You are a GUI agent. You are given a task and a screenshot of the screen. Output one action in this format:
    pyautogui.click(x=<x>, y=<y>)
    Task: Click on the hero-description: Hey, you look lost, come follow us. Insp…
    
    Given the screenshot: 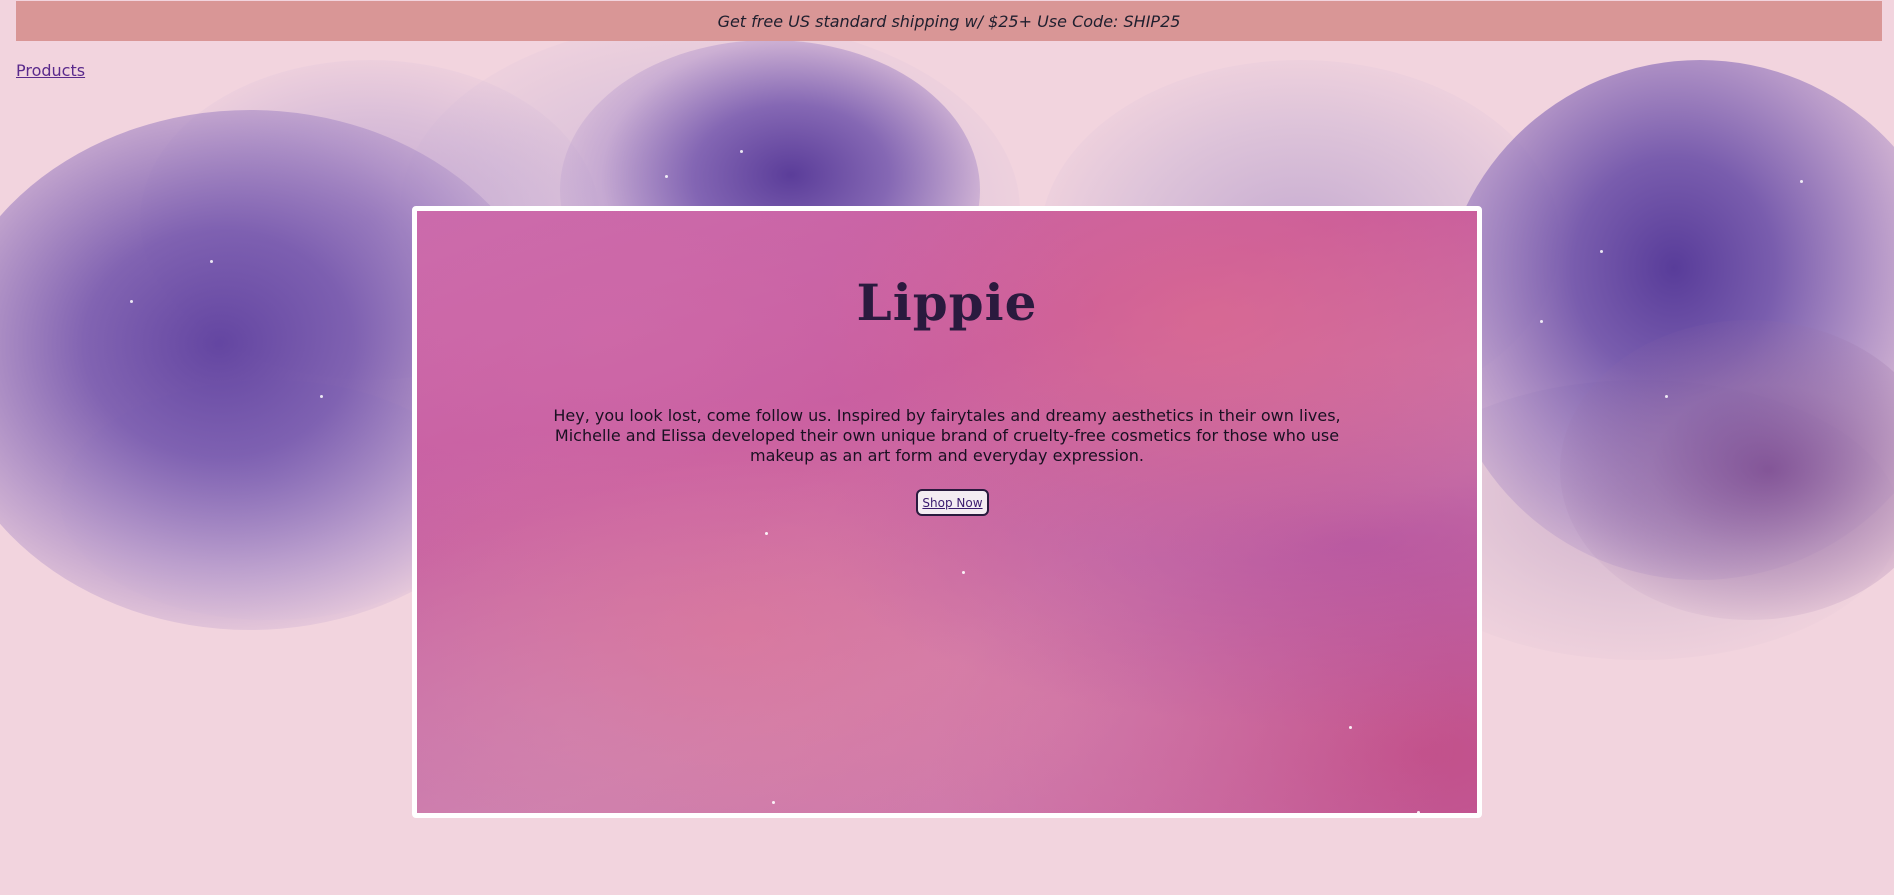 What is the action you would take?
    pyautogui.click(x=947, y=435)
    